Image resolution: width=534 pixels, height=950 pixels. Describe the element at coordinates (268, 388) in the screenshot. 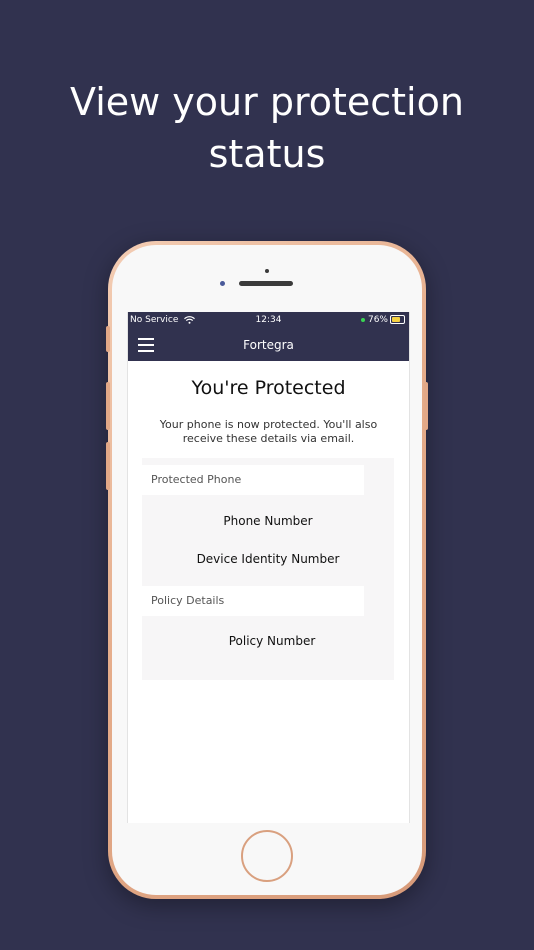

I see `page-title: You're Protected` at that location.